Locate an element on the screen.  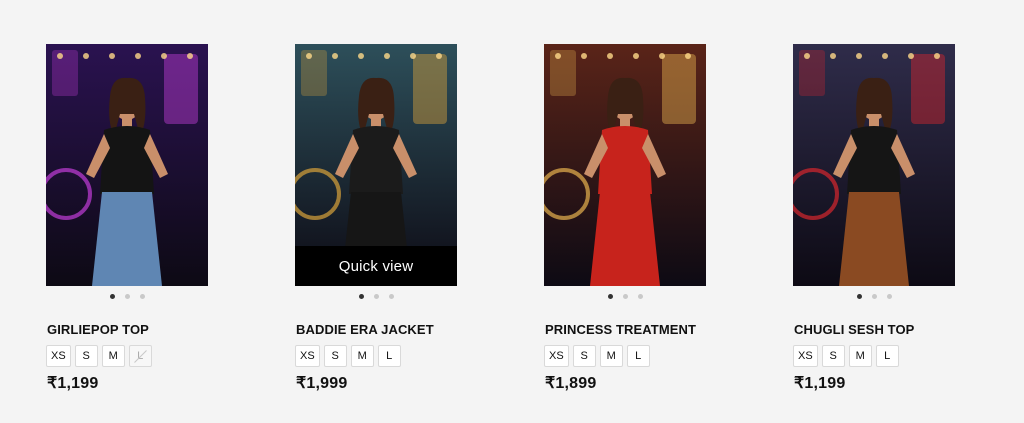
product-name: PRINCESS TREATMENT is located at coordinates (620, 329).